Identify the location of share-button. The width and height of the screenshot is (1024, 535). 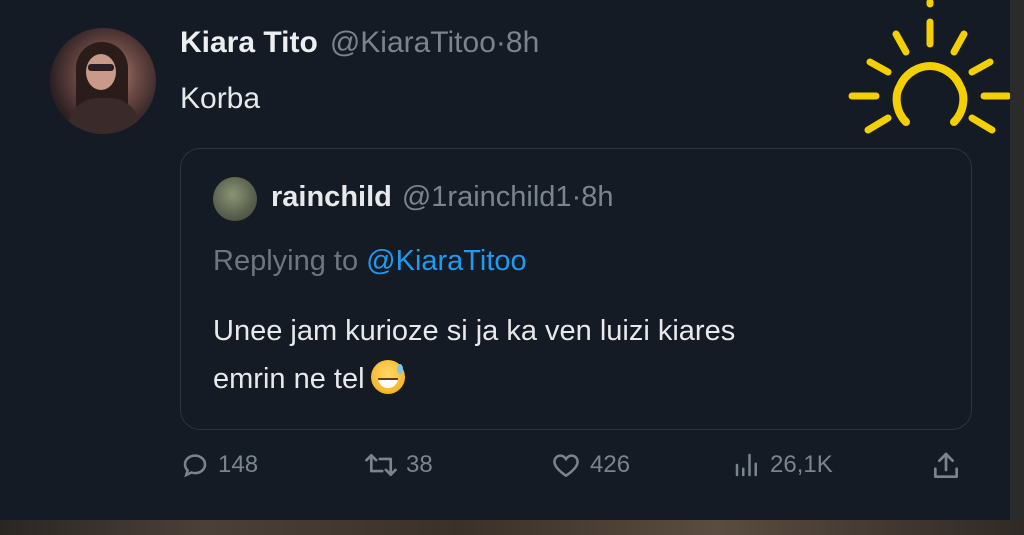
(950, 466).